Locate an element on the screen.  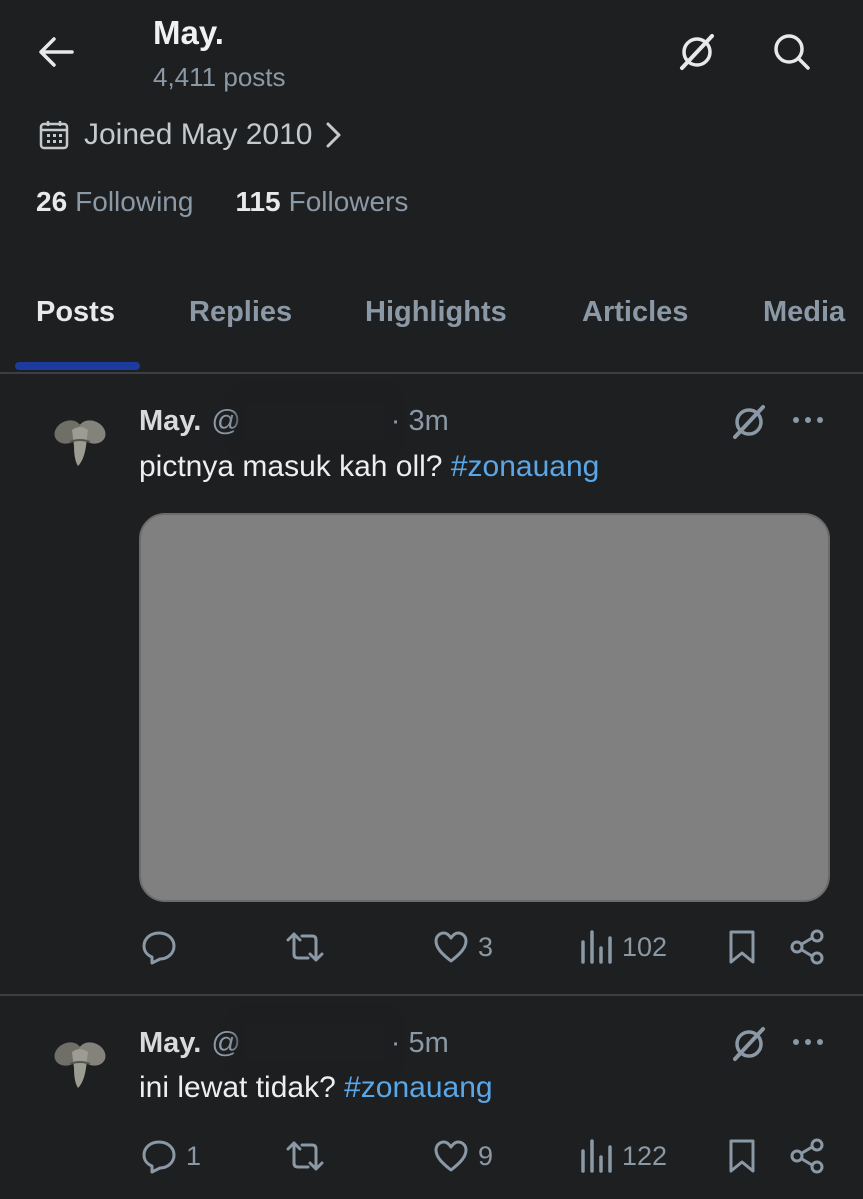
tab-replies: Replies is located at coordinates (240, 312).